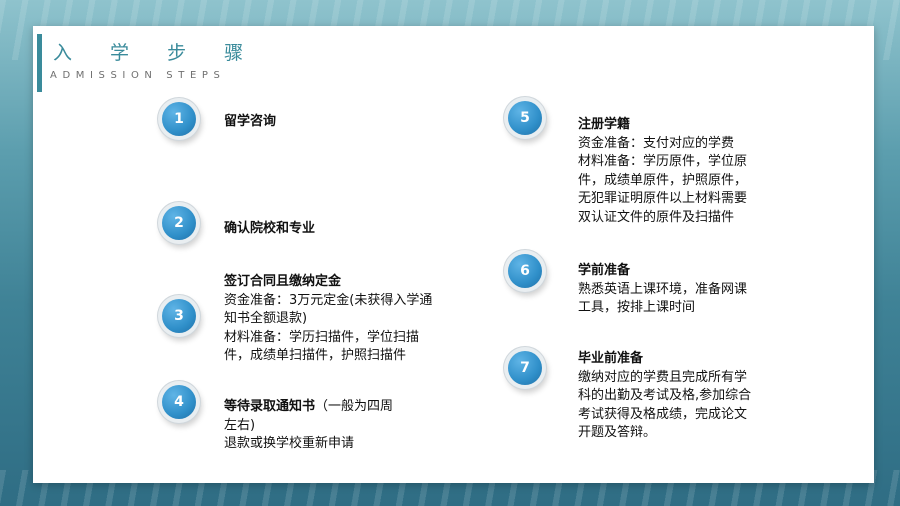 The image size is (900, 506). Describe the element at coordinates (250, 121) in the screenshot. I see `step-1-heading: 留学咨询` at that location.